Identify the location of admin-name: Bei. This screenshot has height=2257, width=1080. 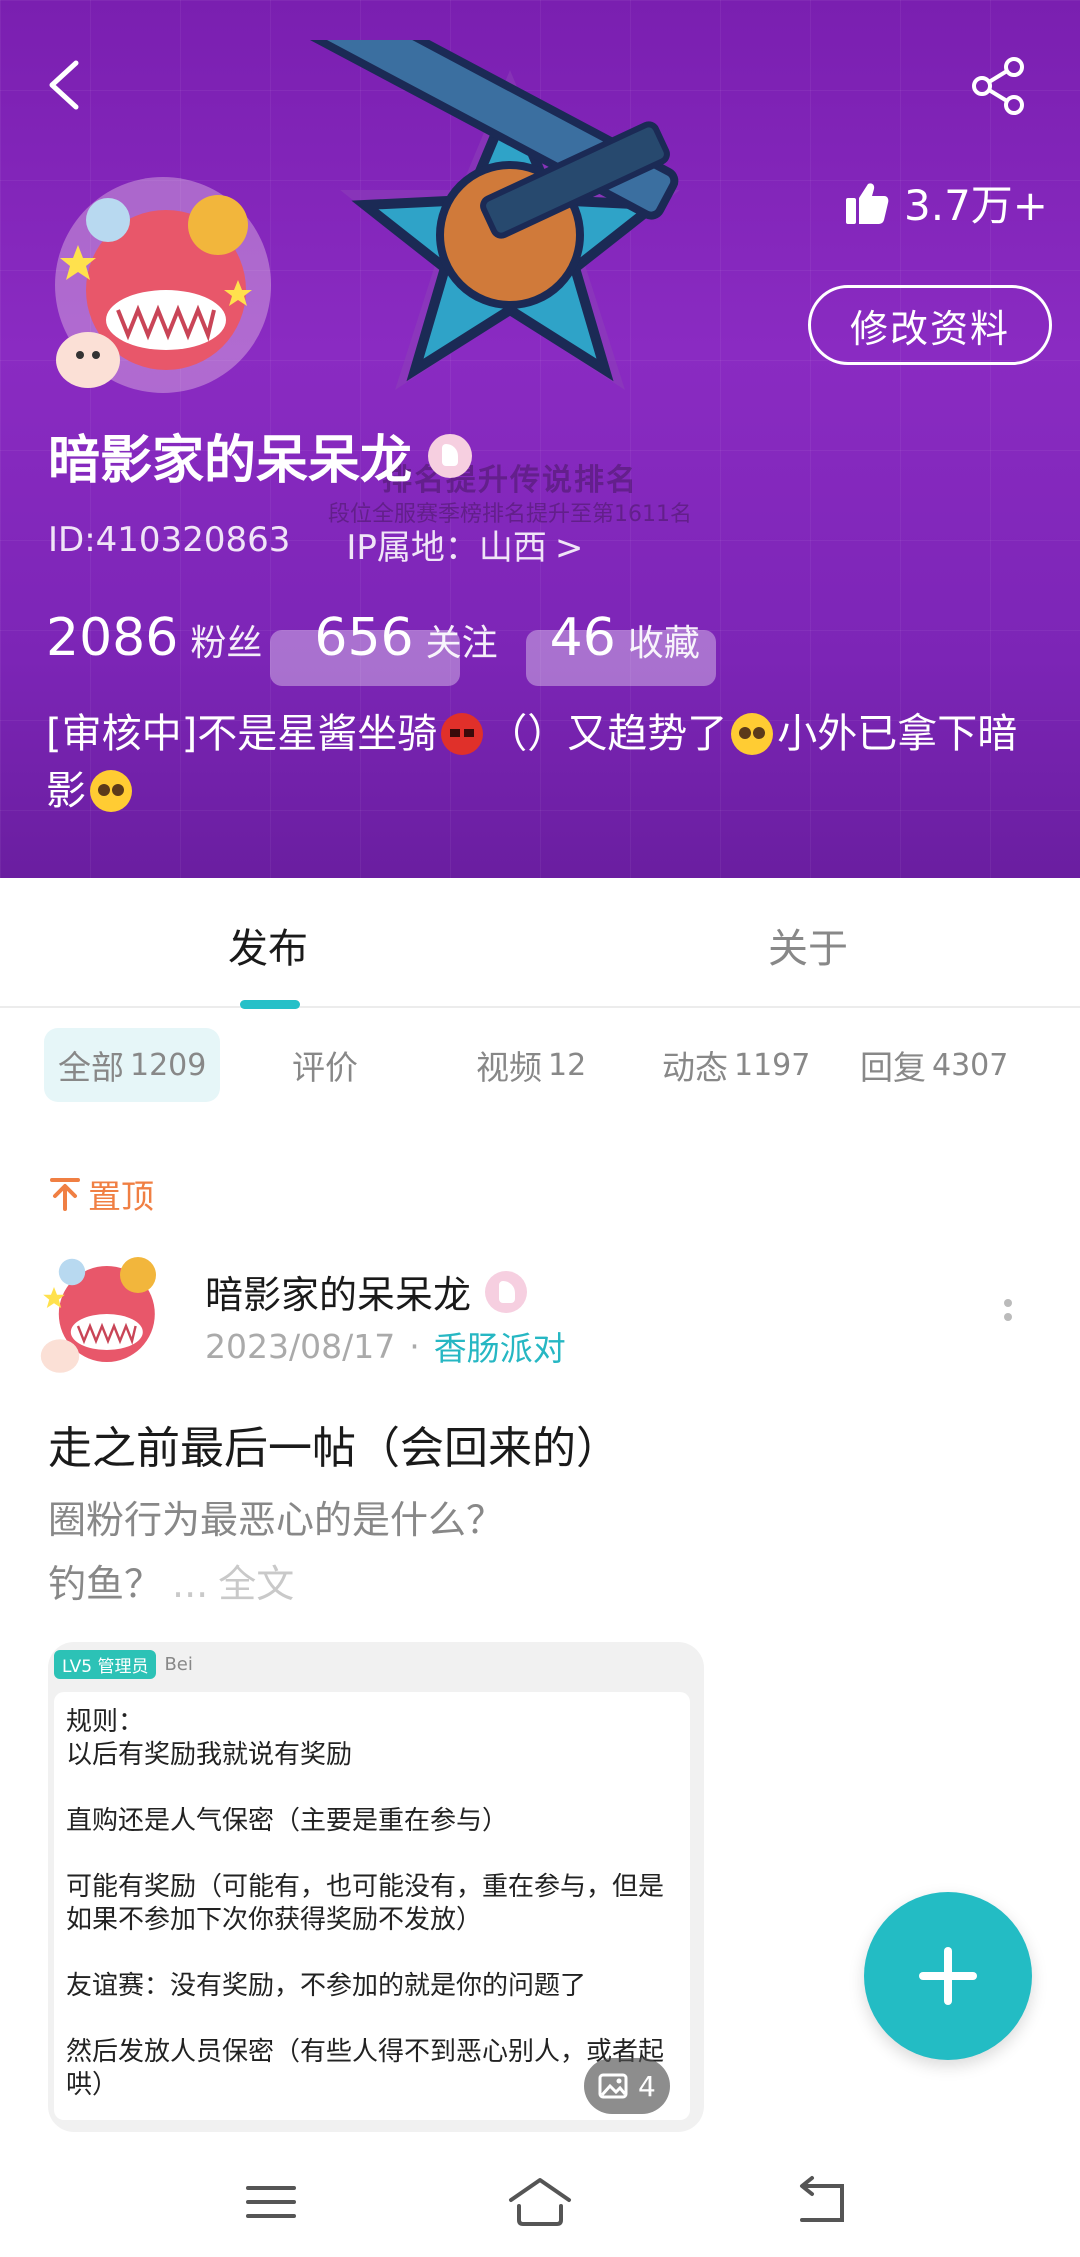
(178, 1664).